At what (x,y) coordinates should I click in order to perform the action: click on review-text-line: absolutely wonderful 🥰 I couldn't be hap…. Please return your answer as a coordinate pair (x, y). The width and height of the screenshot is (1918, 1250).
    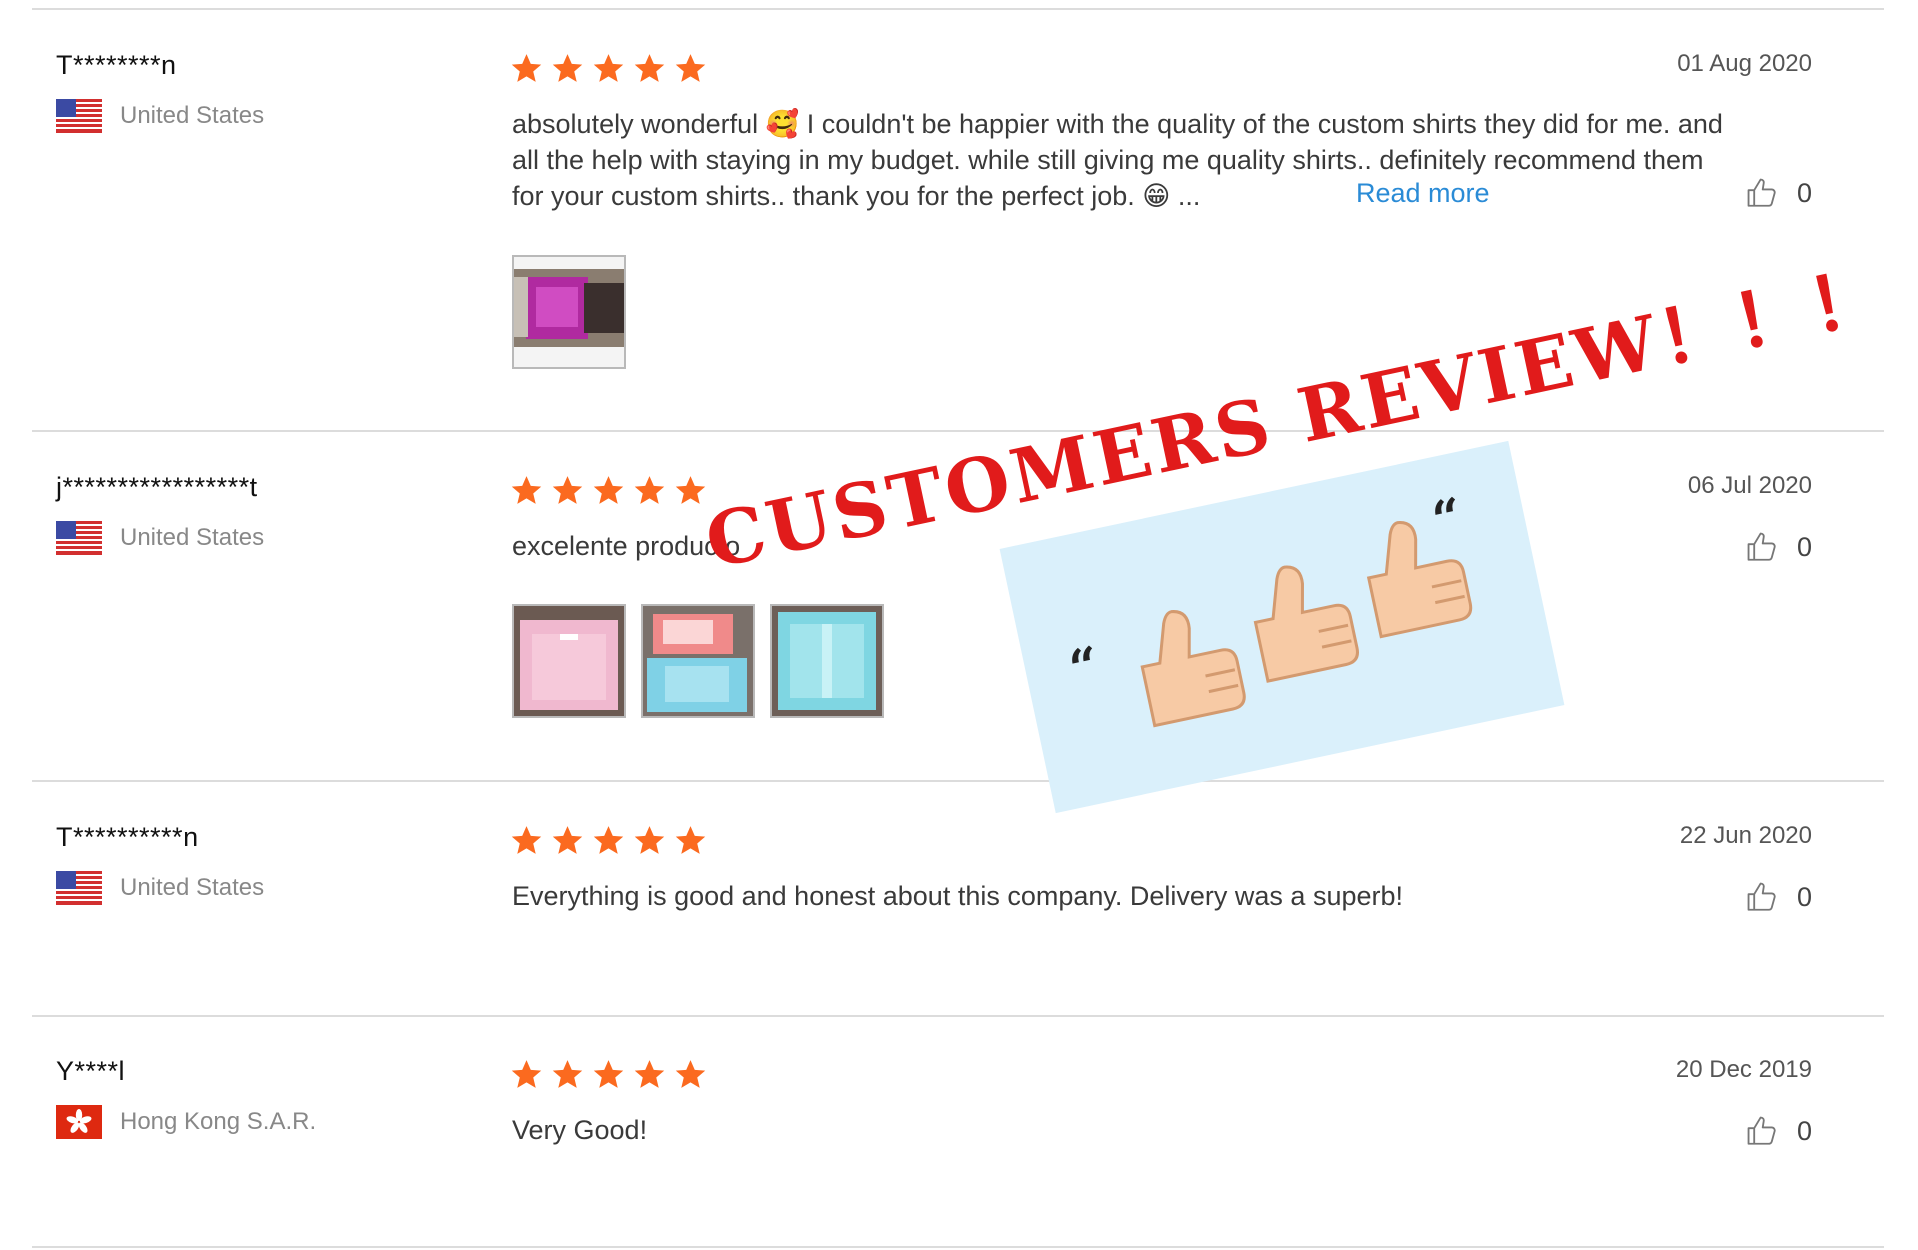
    Looking at the image, I should click on (1117, 124).